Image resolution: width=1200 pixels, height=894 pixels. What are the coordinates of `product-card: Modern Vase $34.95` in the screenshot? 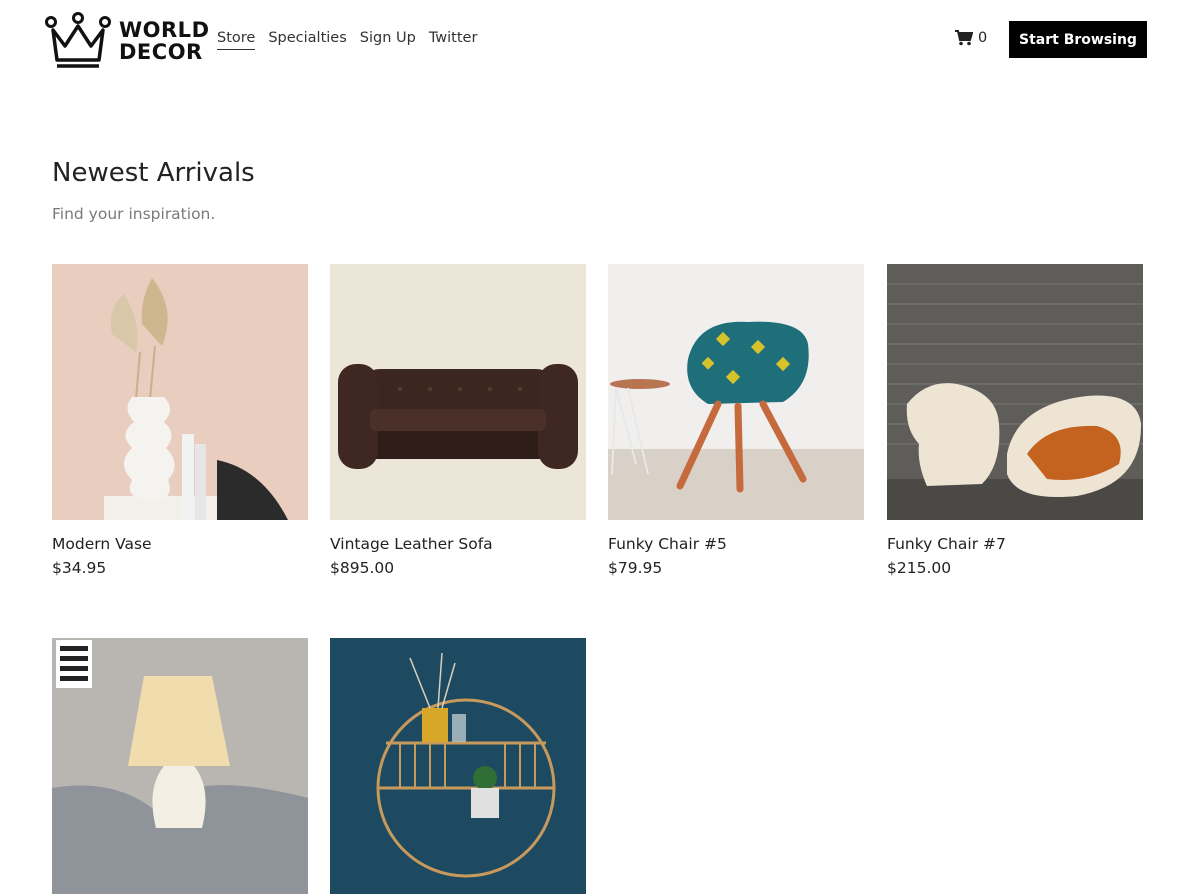 It's located at (180, 420).